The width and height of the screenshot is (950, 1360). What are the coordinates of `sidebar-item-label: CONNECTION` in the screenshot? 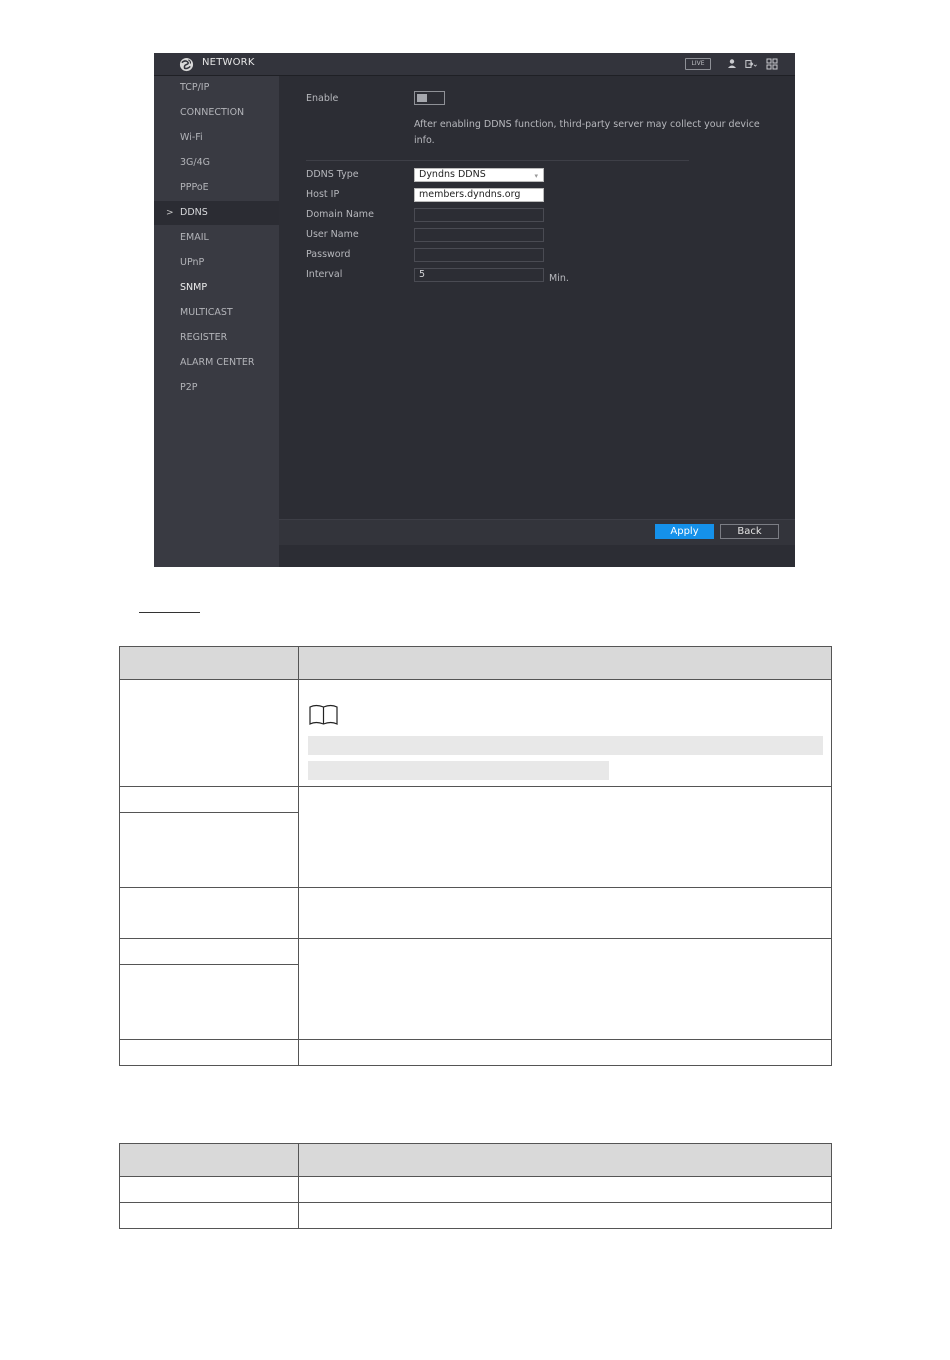 It's located at (212, 112).